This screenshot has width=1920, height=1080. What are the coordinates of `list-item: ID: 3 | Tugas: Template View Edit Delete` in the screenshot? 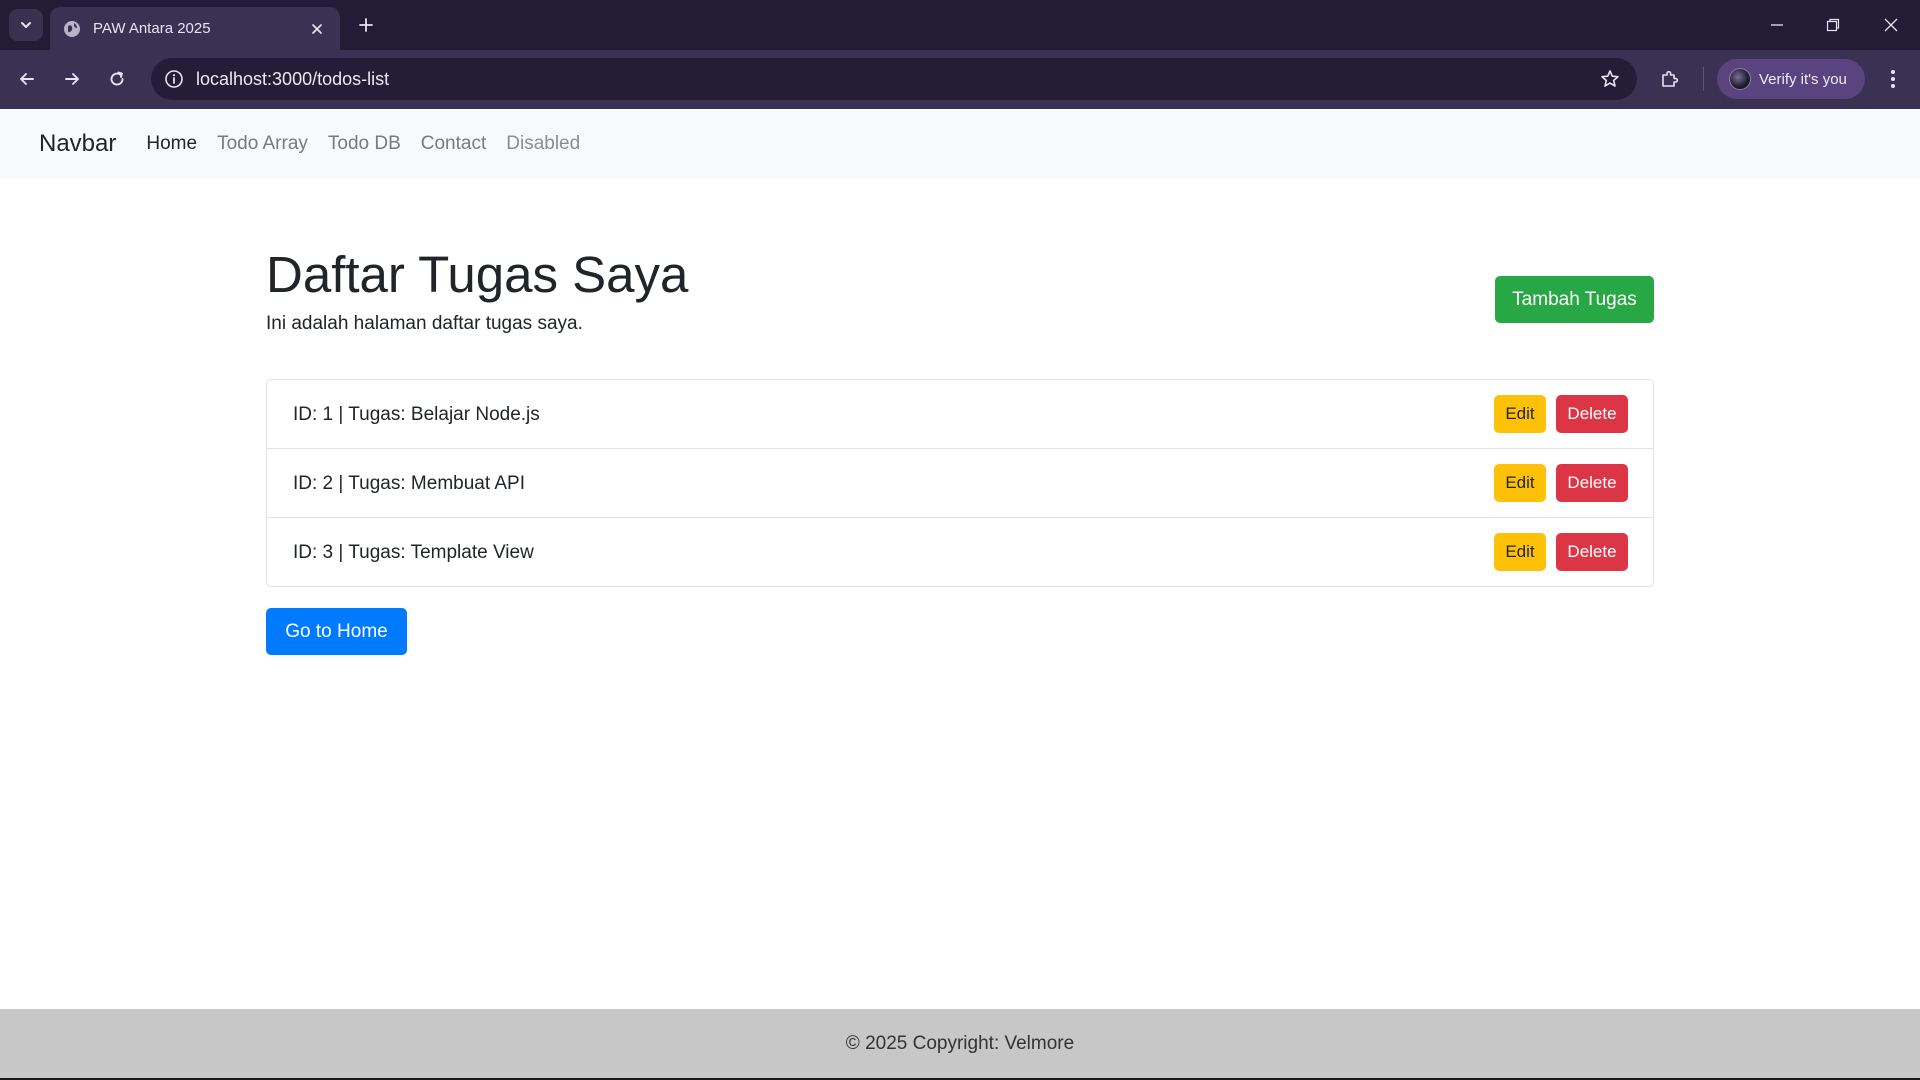 It's located at (960, 552).